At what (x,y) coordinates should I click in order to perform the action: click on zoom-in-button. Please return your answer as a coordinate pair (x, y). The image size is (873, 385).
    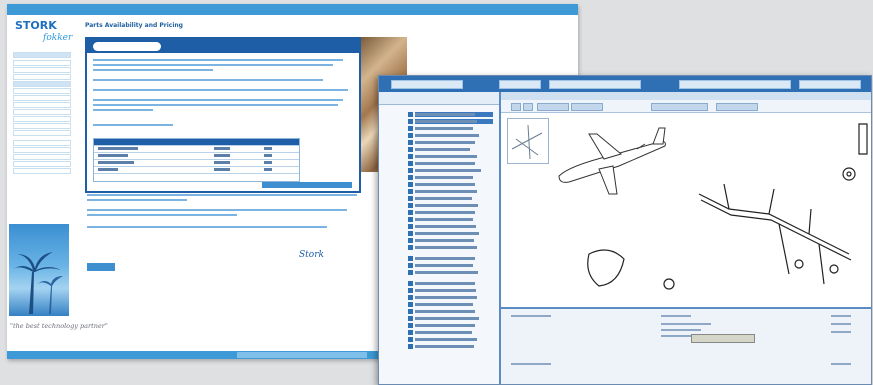
    Looking at the image, I should click on (516, 107).